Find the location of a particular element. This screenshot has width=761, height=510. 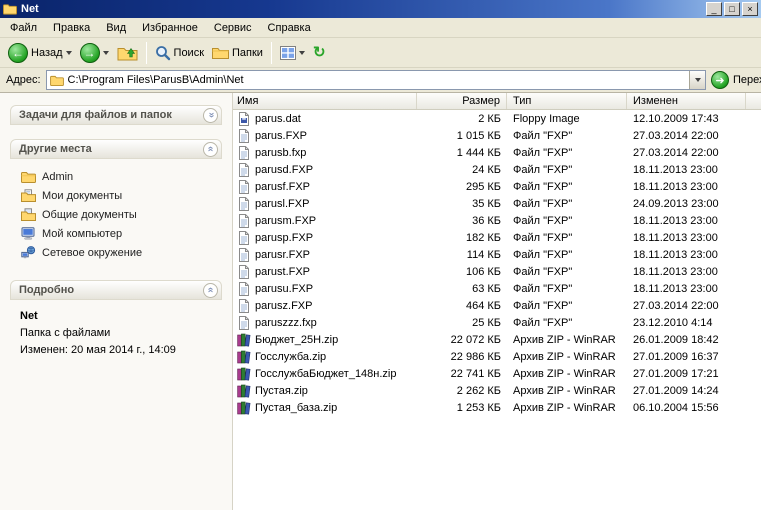

file-size: 1 253 КБ is located at coordinates (478, 407).